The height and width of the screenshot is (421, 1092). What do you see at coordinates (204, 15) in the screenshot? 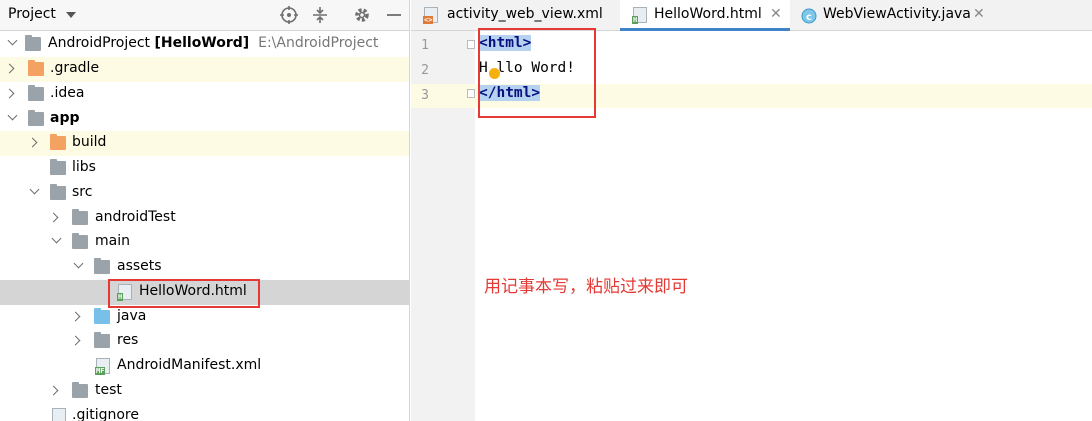
I see `project-header: Project` at bounding box center [204, 15].